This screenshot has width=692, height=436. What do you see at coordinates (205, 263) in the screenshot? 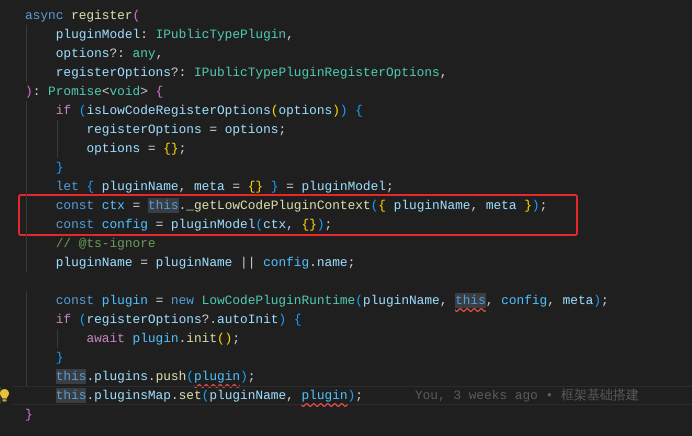
I see `code-line: pluginName = pluginName || config.name;` at bounding box center [205, 263].